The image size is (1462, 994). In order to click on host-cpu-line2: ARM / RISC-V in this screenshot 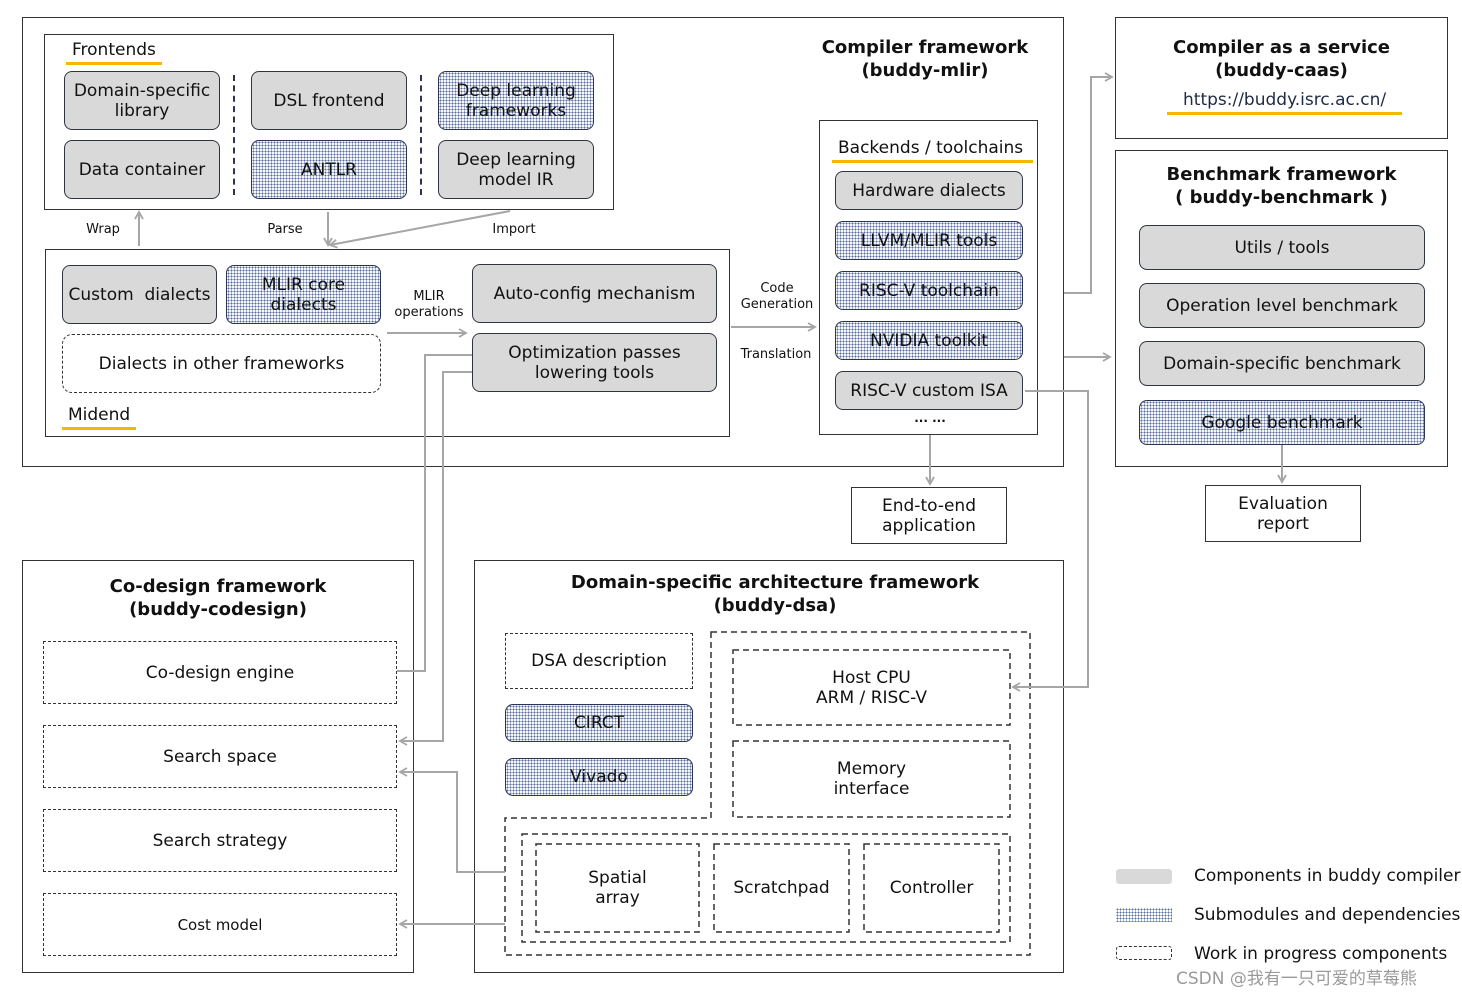, I will do `click(871, 697)`.